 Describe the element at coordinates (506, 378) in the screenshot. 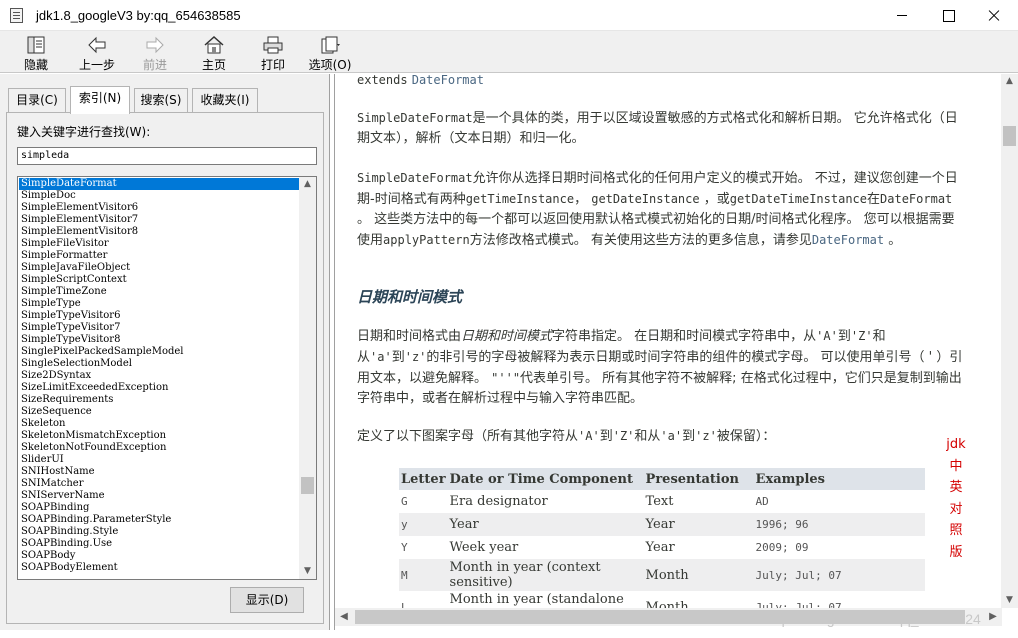

I see `code-span: "''"` at that location.